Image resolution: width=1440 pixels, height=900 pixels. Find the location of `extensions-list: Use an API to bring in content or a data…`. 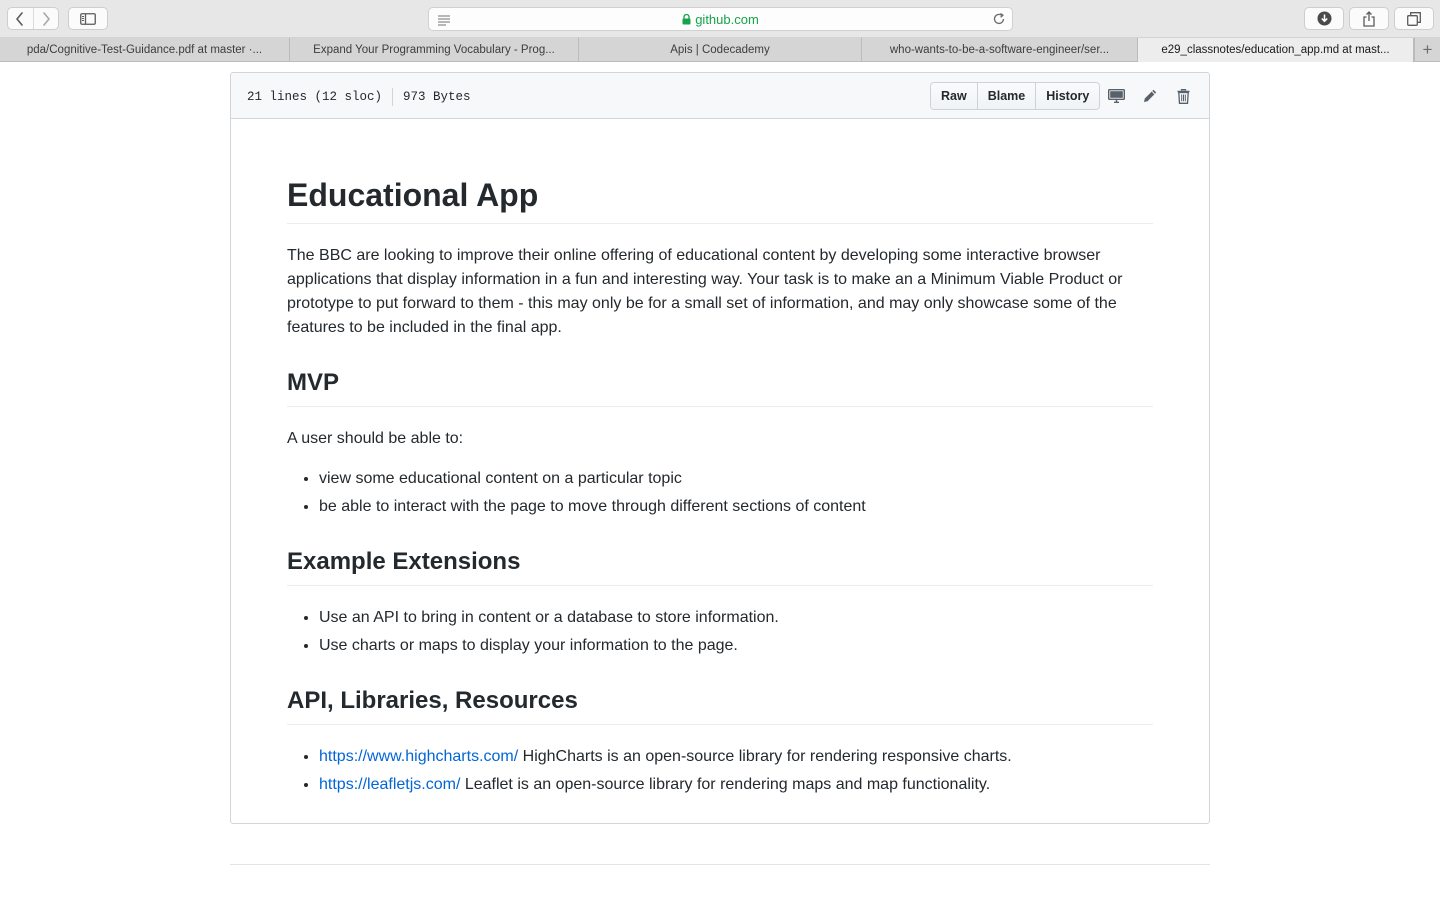

extensions-list: Use an API to bring in content or a data… is located at coordinates (720, 632).